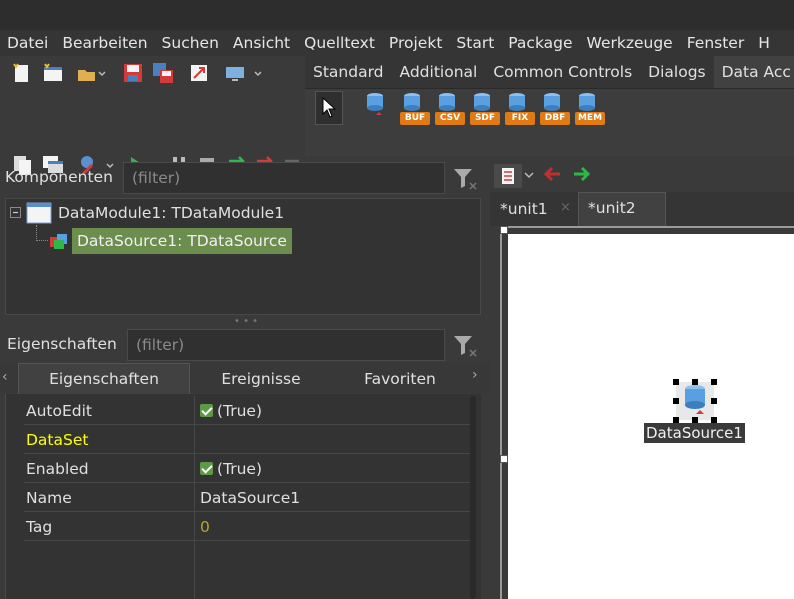 This screenshot has height=599, width=794. I want to click on menu-package: Package, so click(540, 43).